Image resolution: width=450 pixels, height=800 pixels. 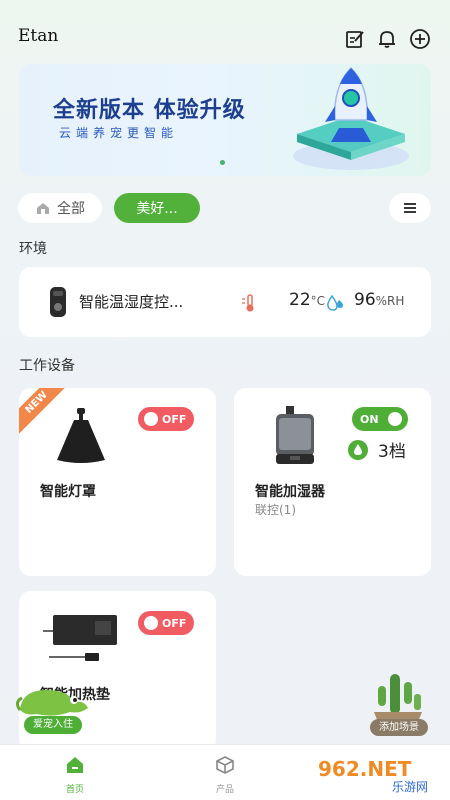 What do you see at coordinates (43, 208) in the screenshot?
I see `home-icon` at bounding box center [43, 208].